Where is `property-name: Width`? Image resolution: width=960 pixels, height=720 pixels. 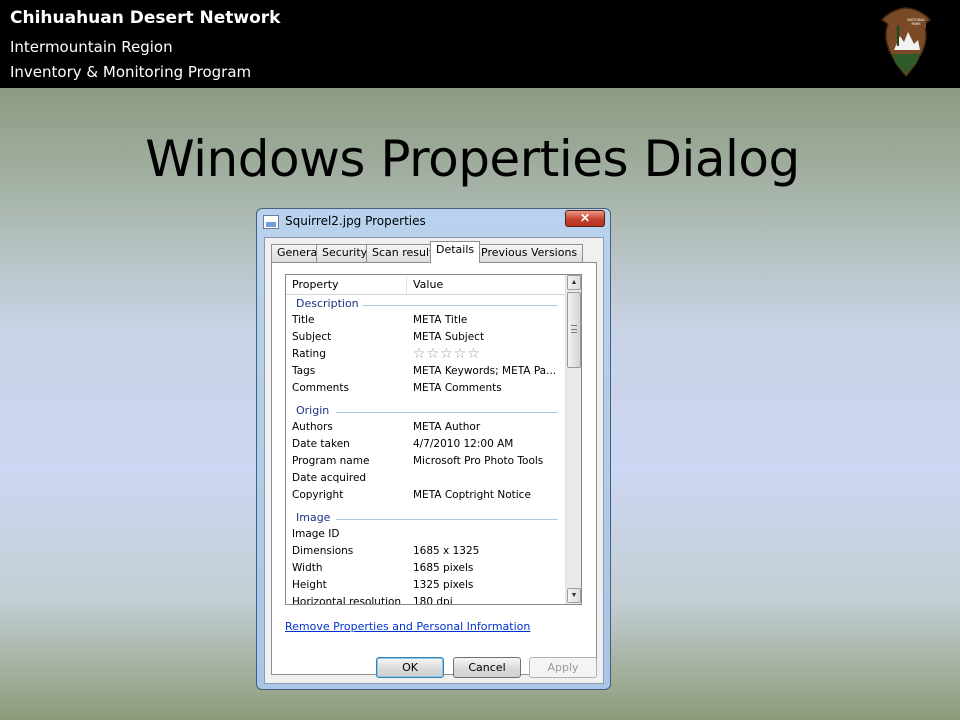
property-name: Width is located at coordinates (307, 568).